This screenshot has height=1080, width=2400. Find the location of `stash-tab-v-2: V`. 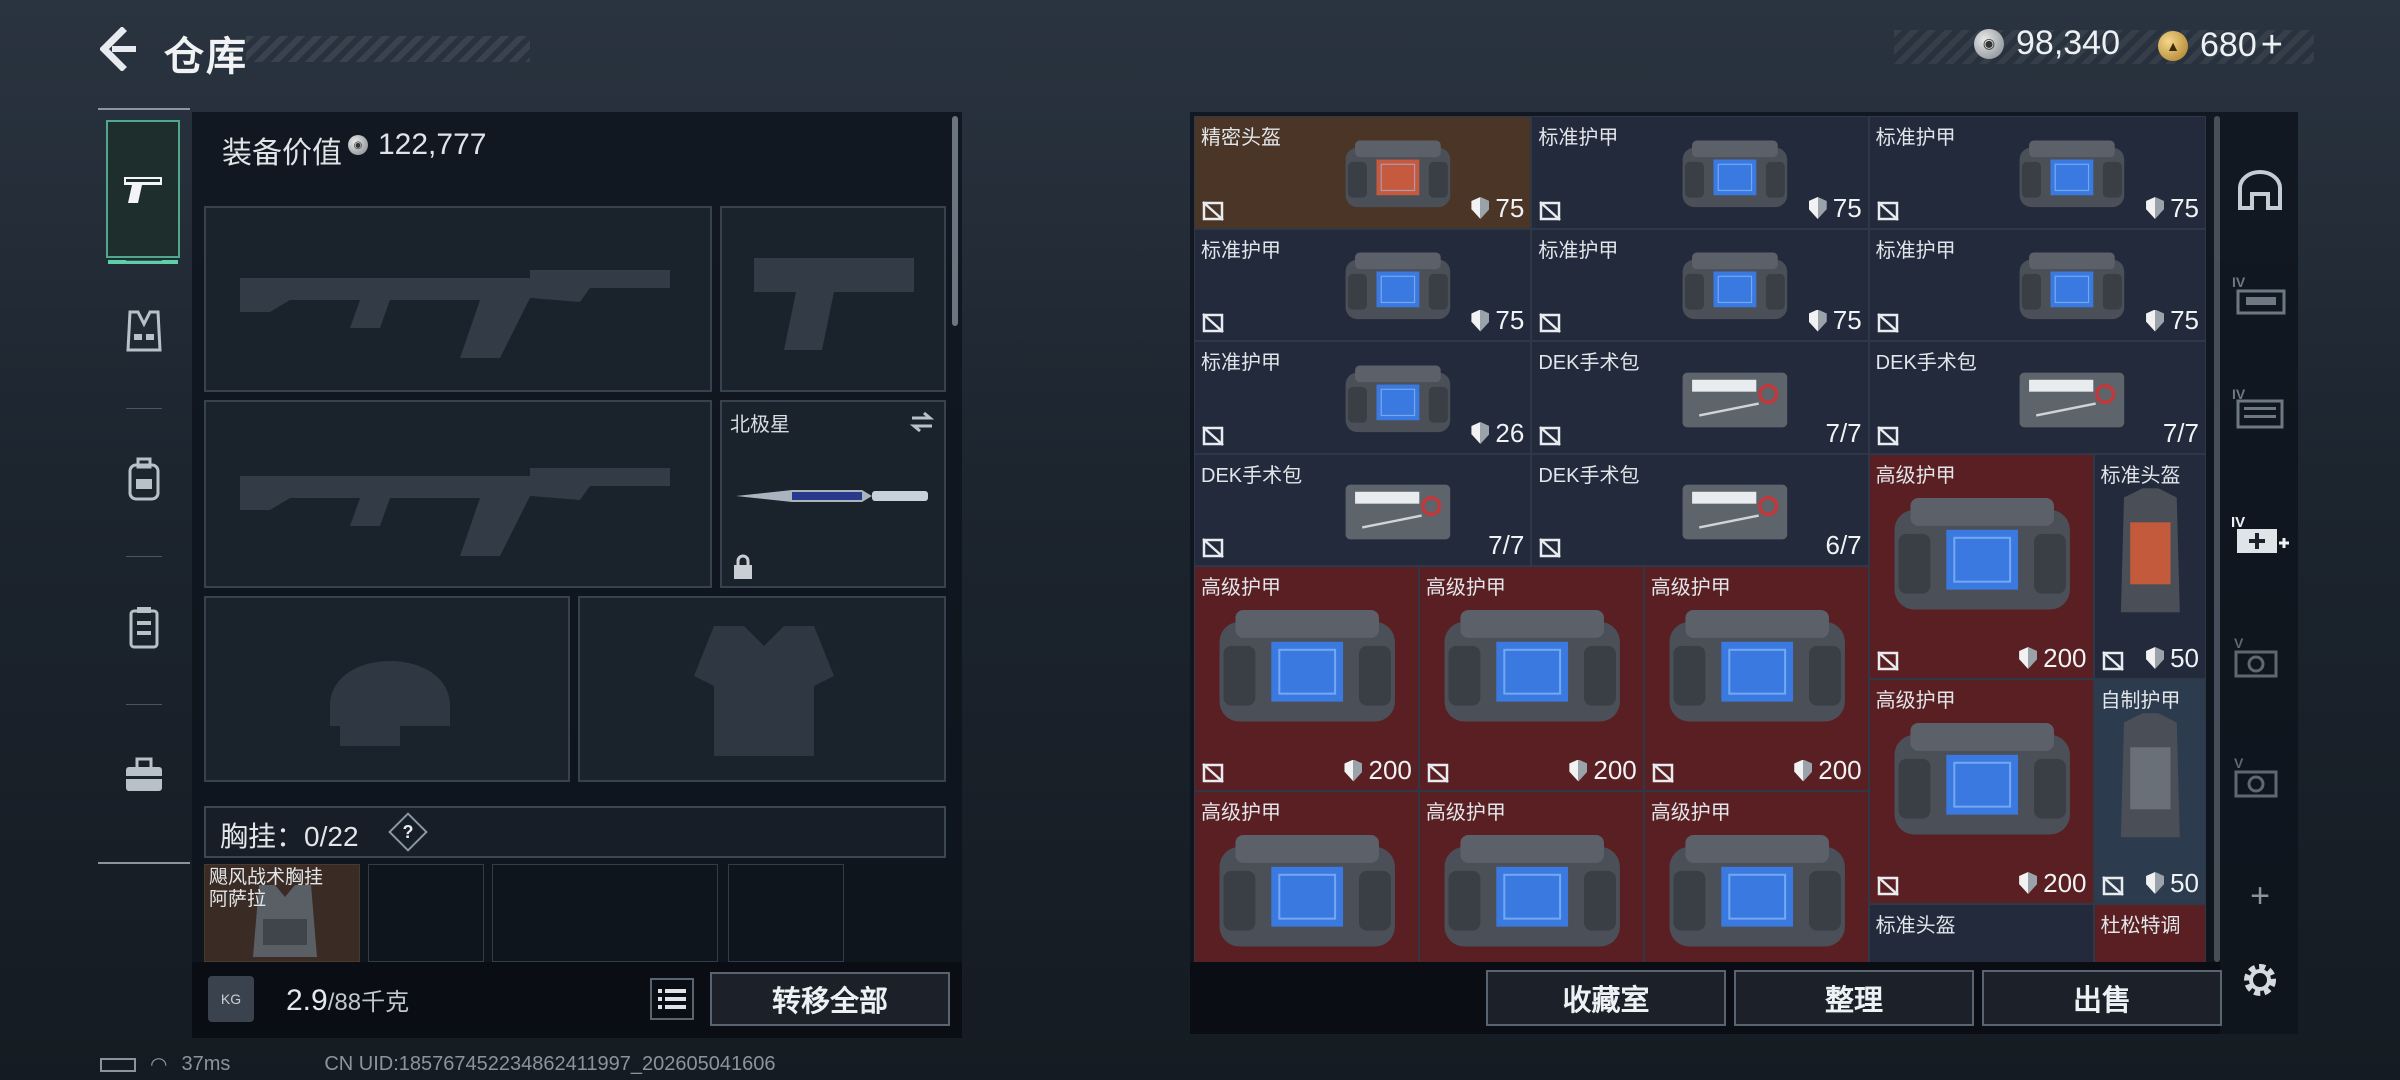

stash-tab-v-2: V is located at coordinates (2260, 777).